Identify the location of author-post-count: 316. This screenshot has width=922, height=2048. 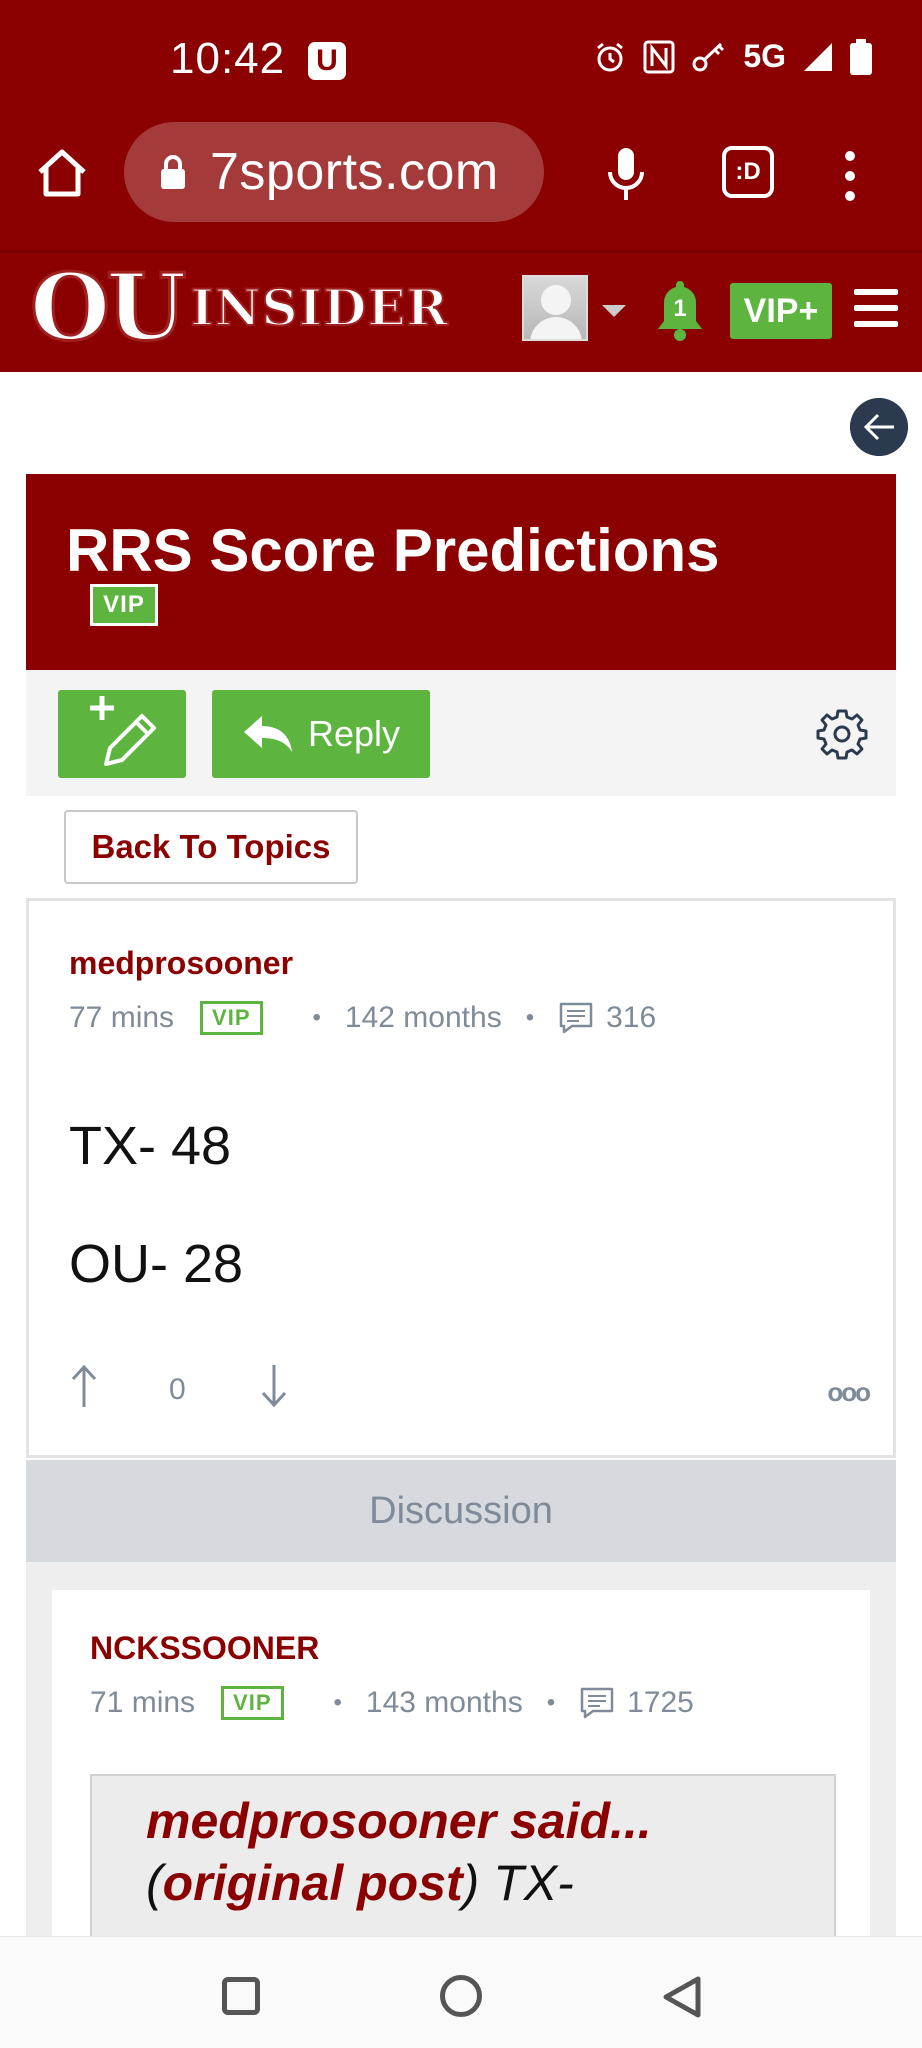
(631, 1017).